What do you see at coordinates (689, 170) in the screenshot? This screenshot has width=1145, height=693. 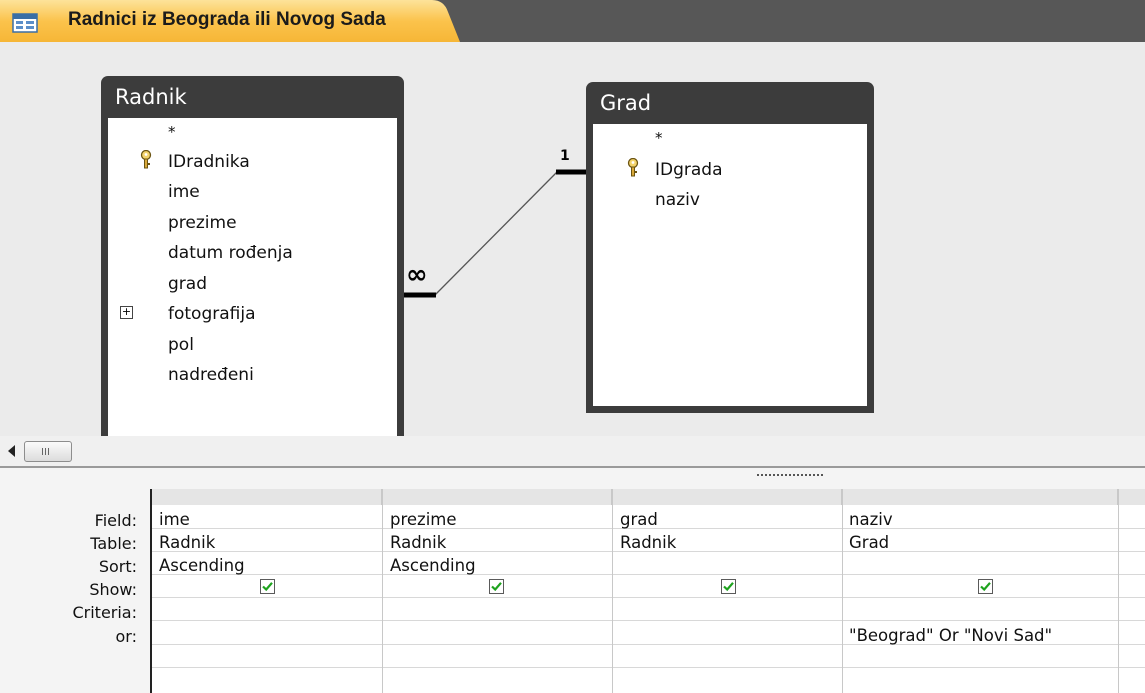 I see `field-idgrada: IDgrada` at bounding box center [689, 170].